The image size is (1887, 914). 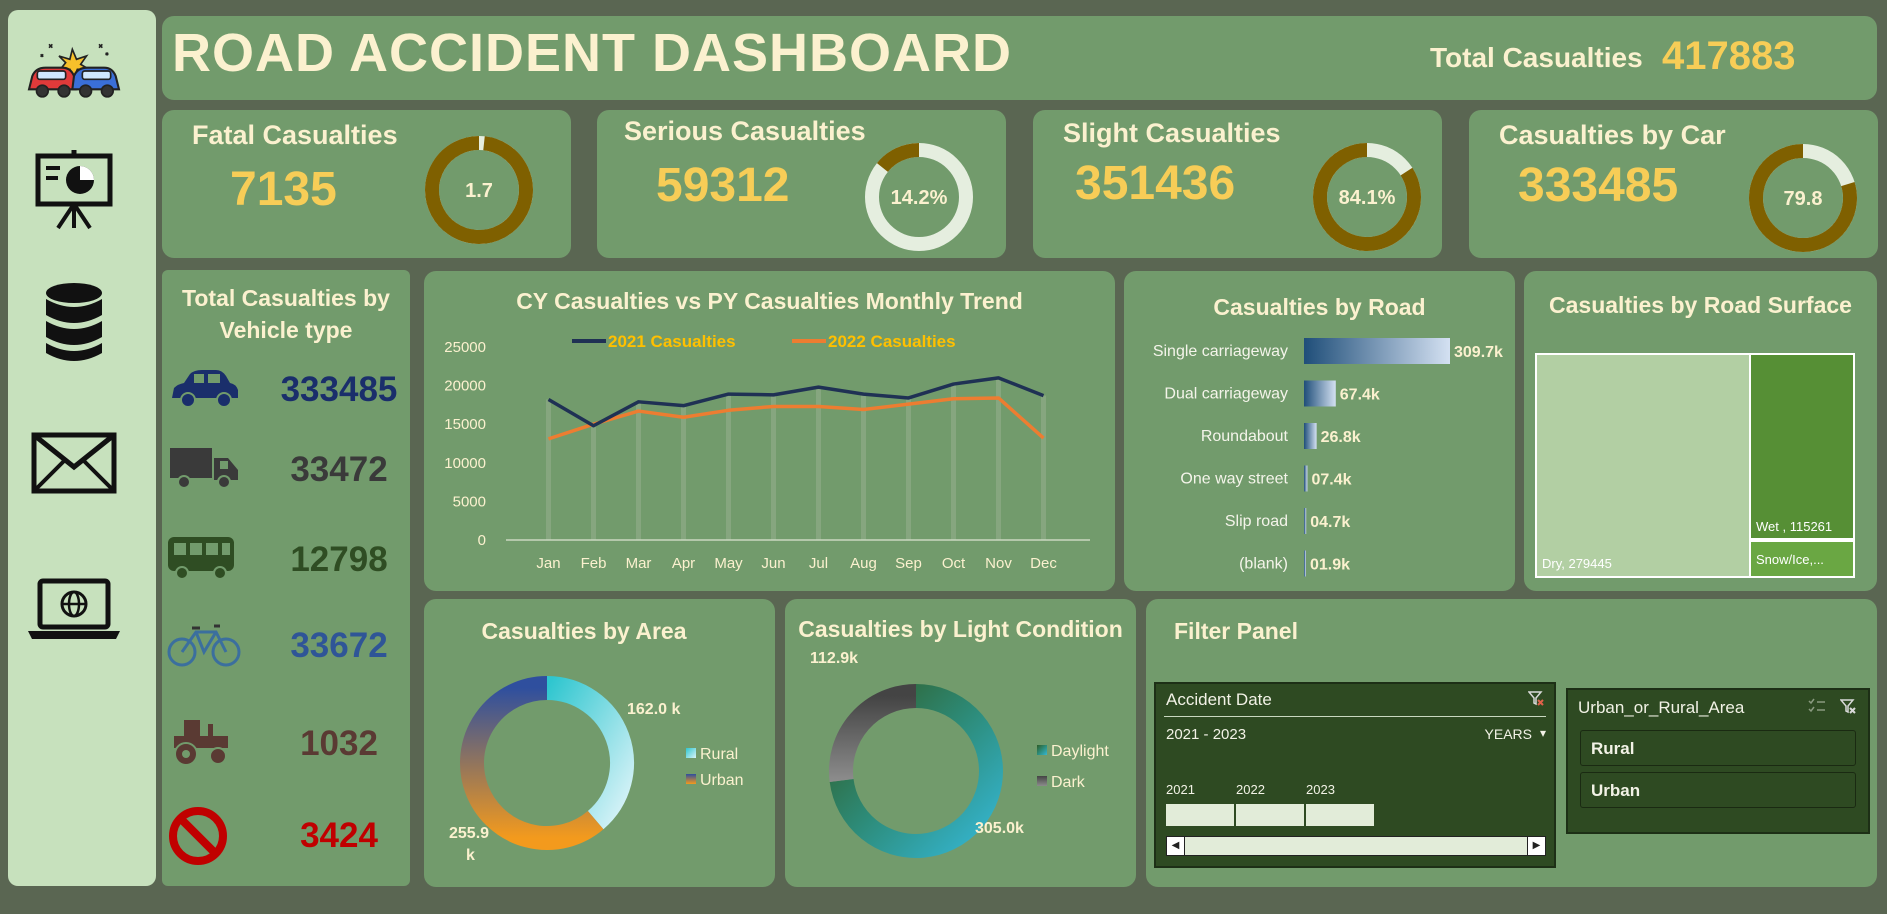 I want to click on area-chart: 162.0 k 255.9 k Rural Urban, so click(x=596, y=770).